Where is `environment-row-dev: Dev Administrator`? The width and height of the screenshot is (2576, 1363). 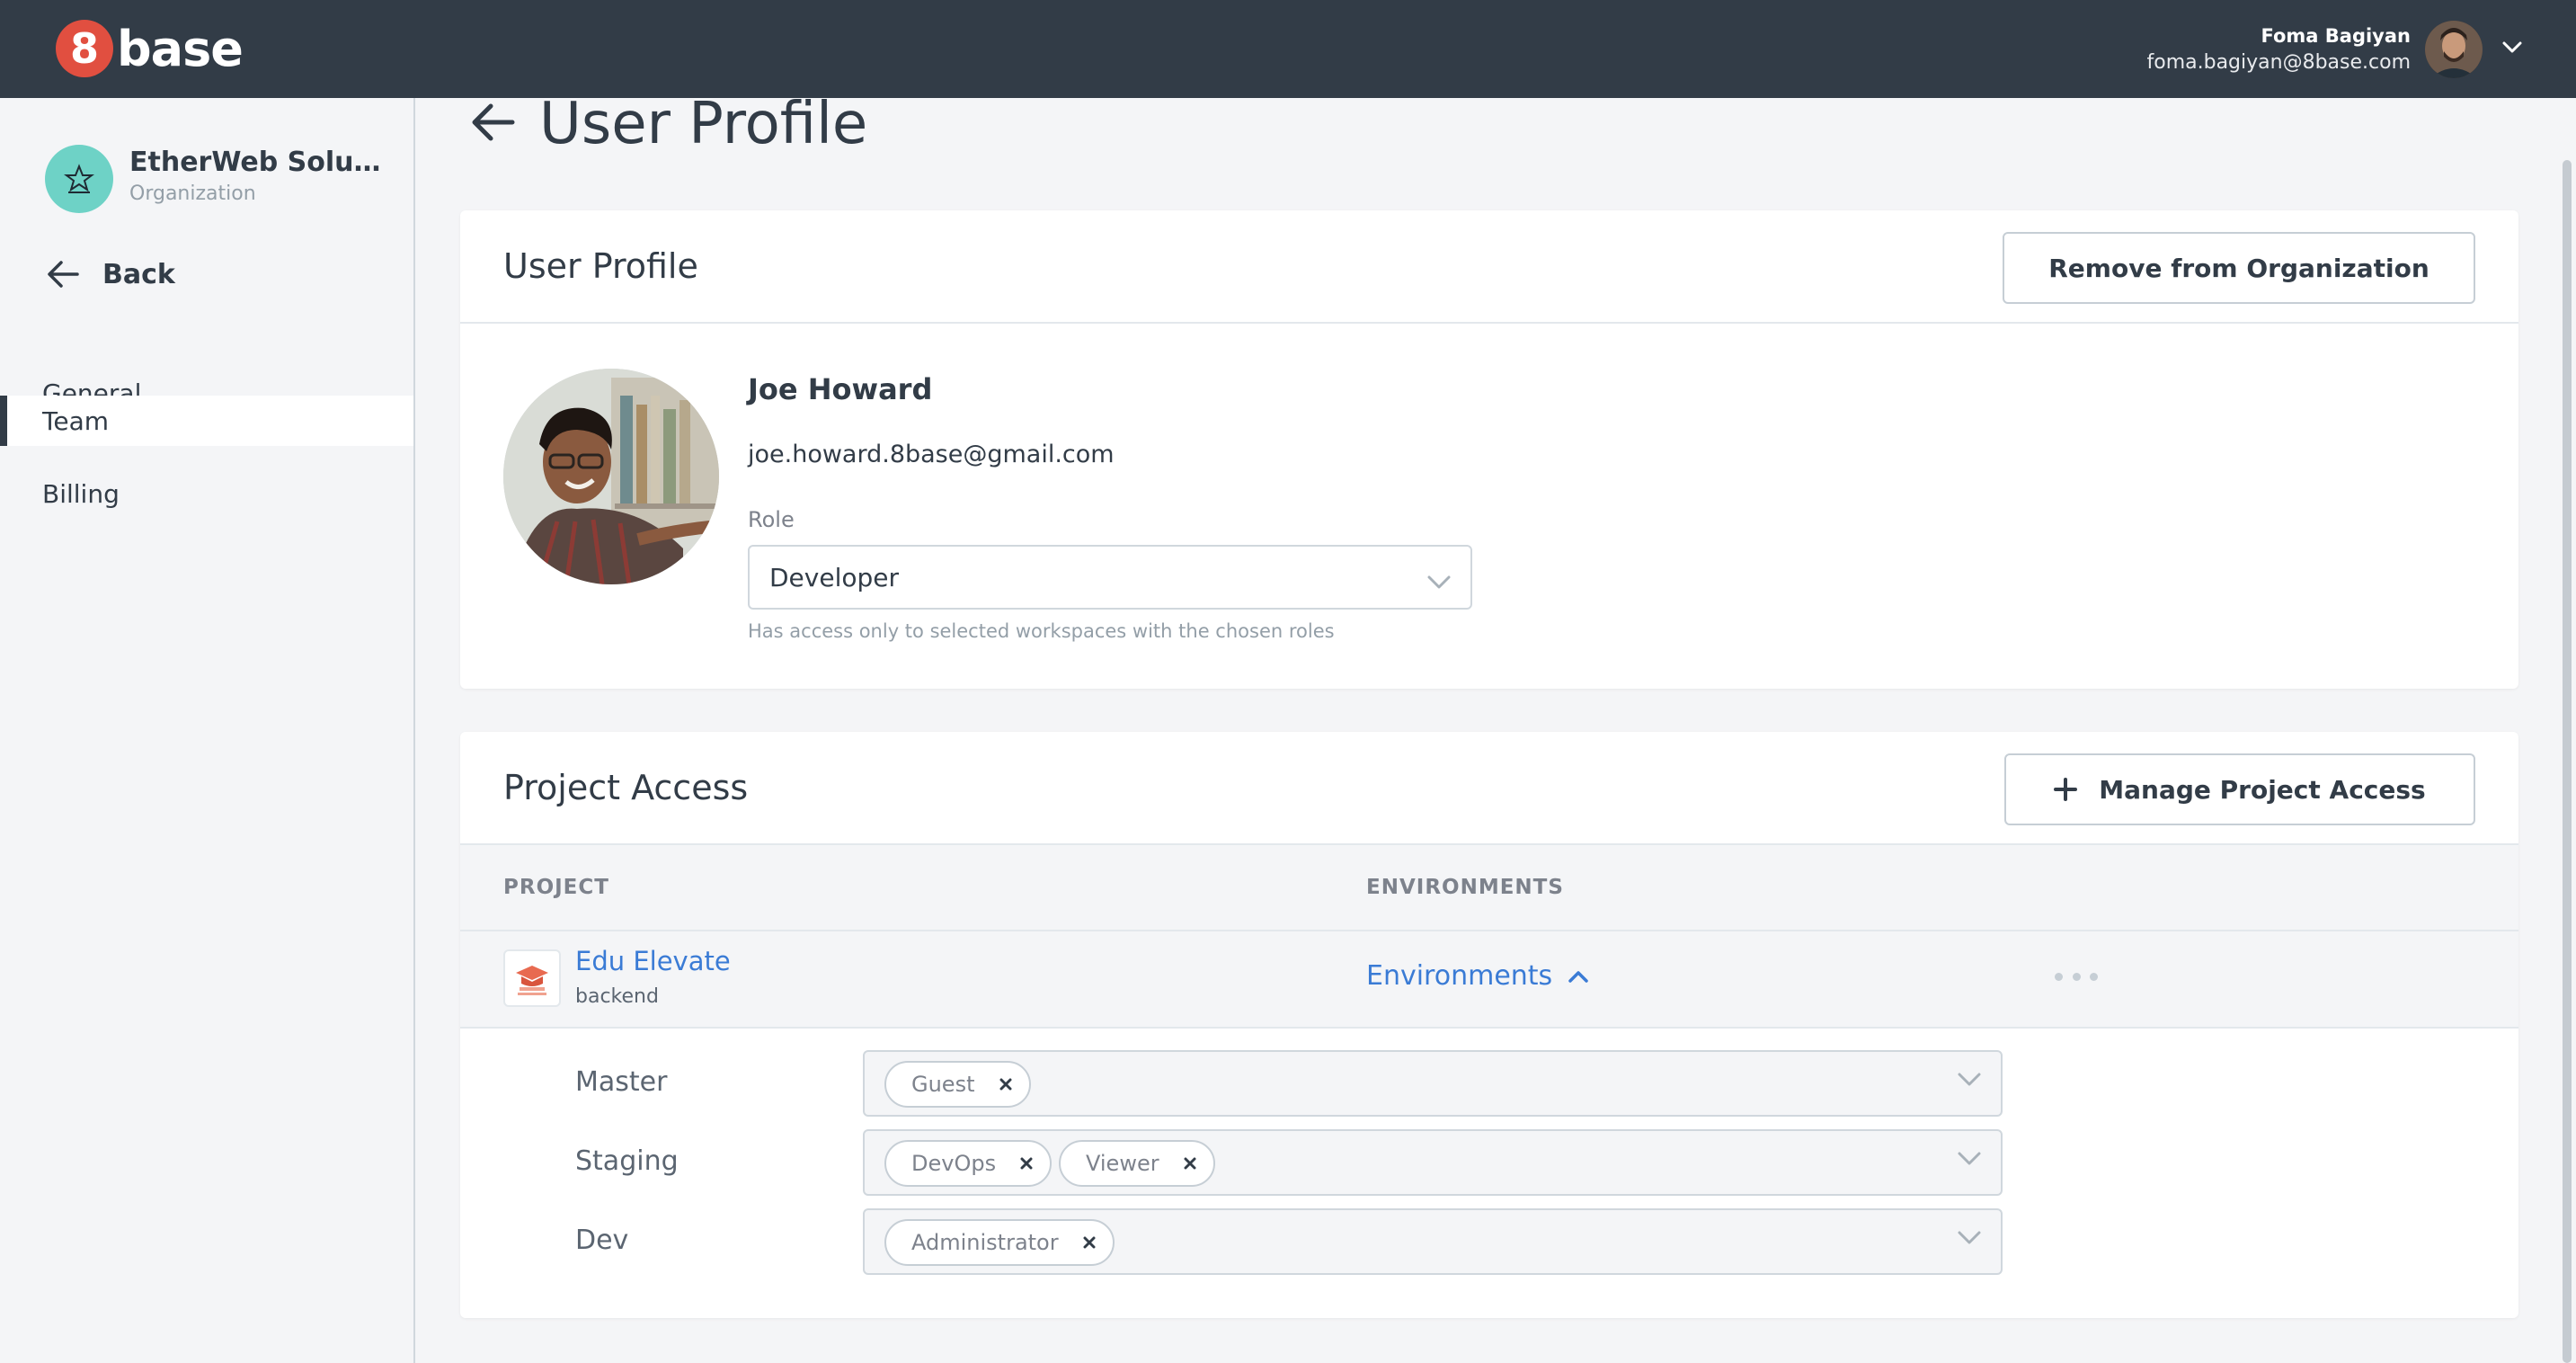
environment-row-dev: Dev Administrator is located at coordinates (1489, 1241).